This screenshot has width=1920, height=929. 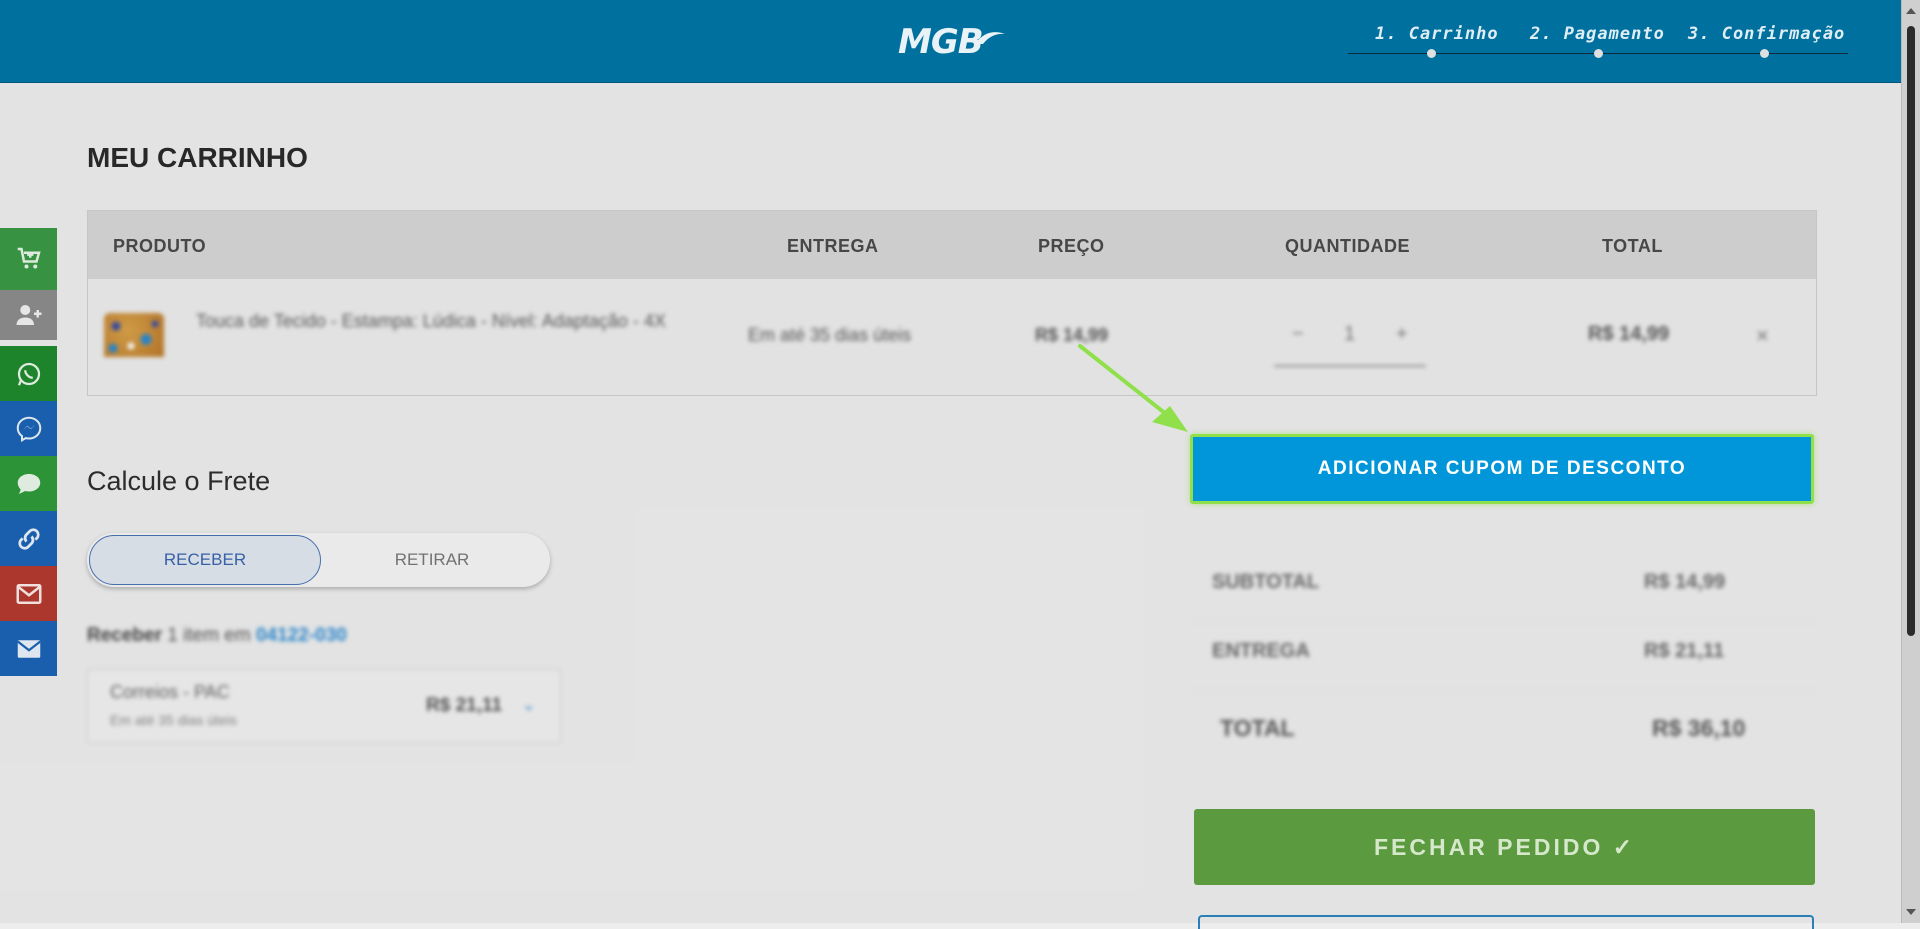 I want to click on link-icon, so click(x=28, y=538).